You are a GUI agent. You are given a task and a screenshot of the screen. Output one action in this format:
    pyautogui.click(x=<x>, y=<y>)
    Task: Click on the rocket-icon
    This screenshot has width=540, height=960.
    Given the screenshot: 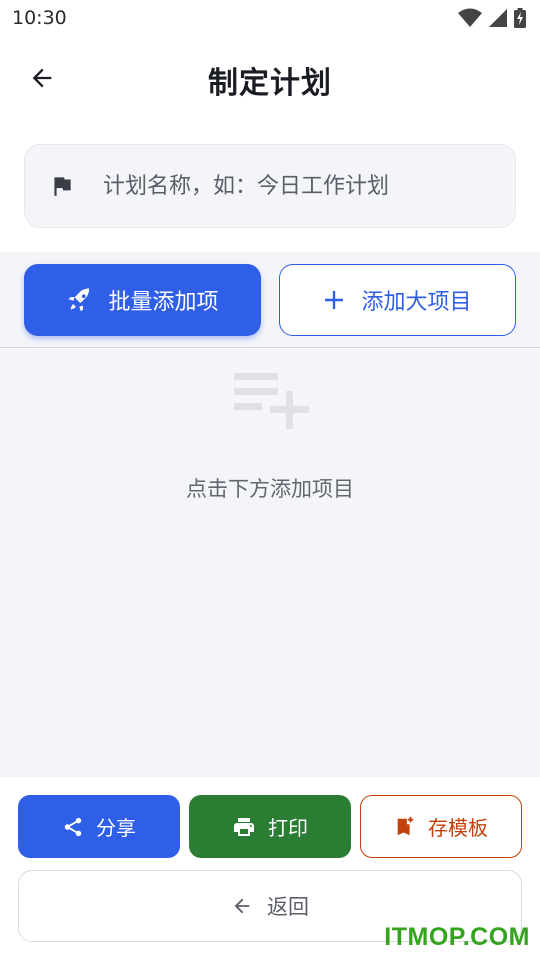 What is the action you would take?
    pyautogui.click(x=79, y=300)
    